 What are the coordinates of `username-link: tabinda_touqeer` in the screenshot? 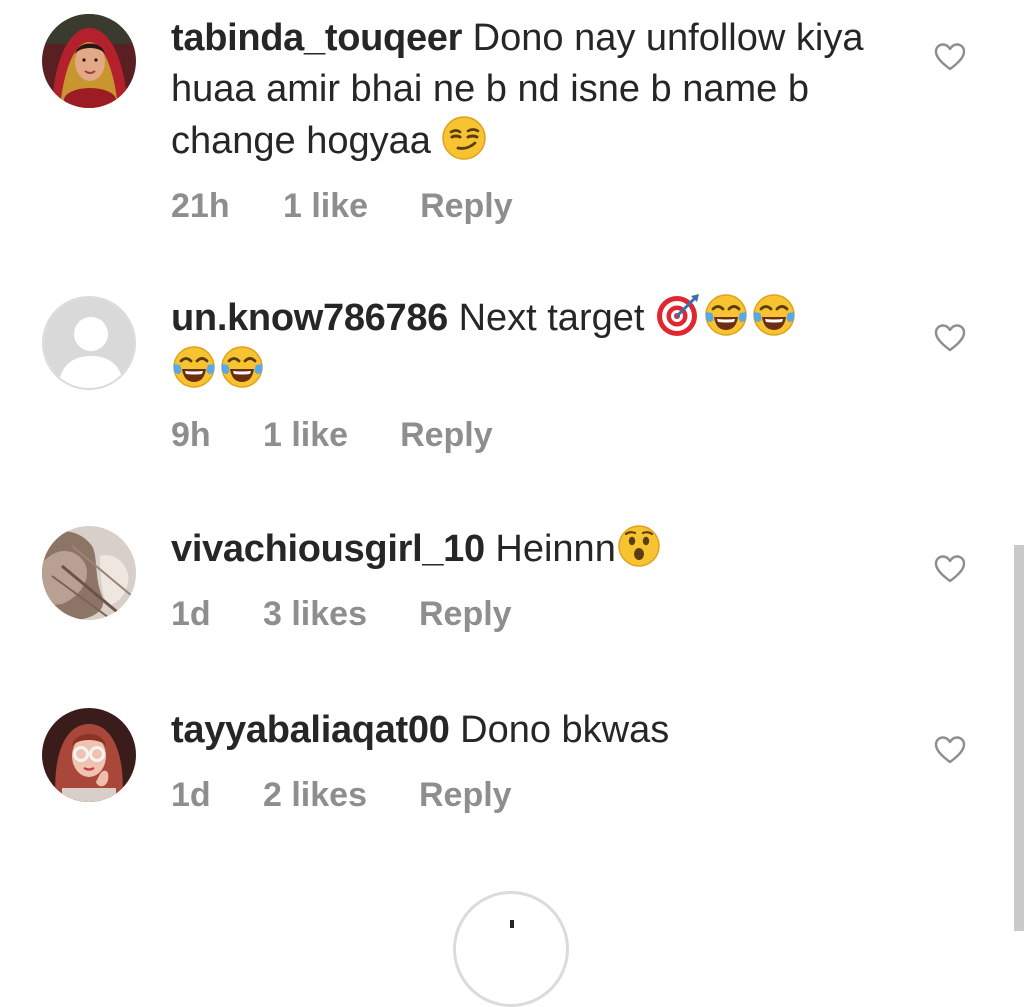 It's located at (316, 38).